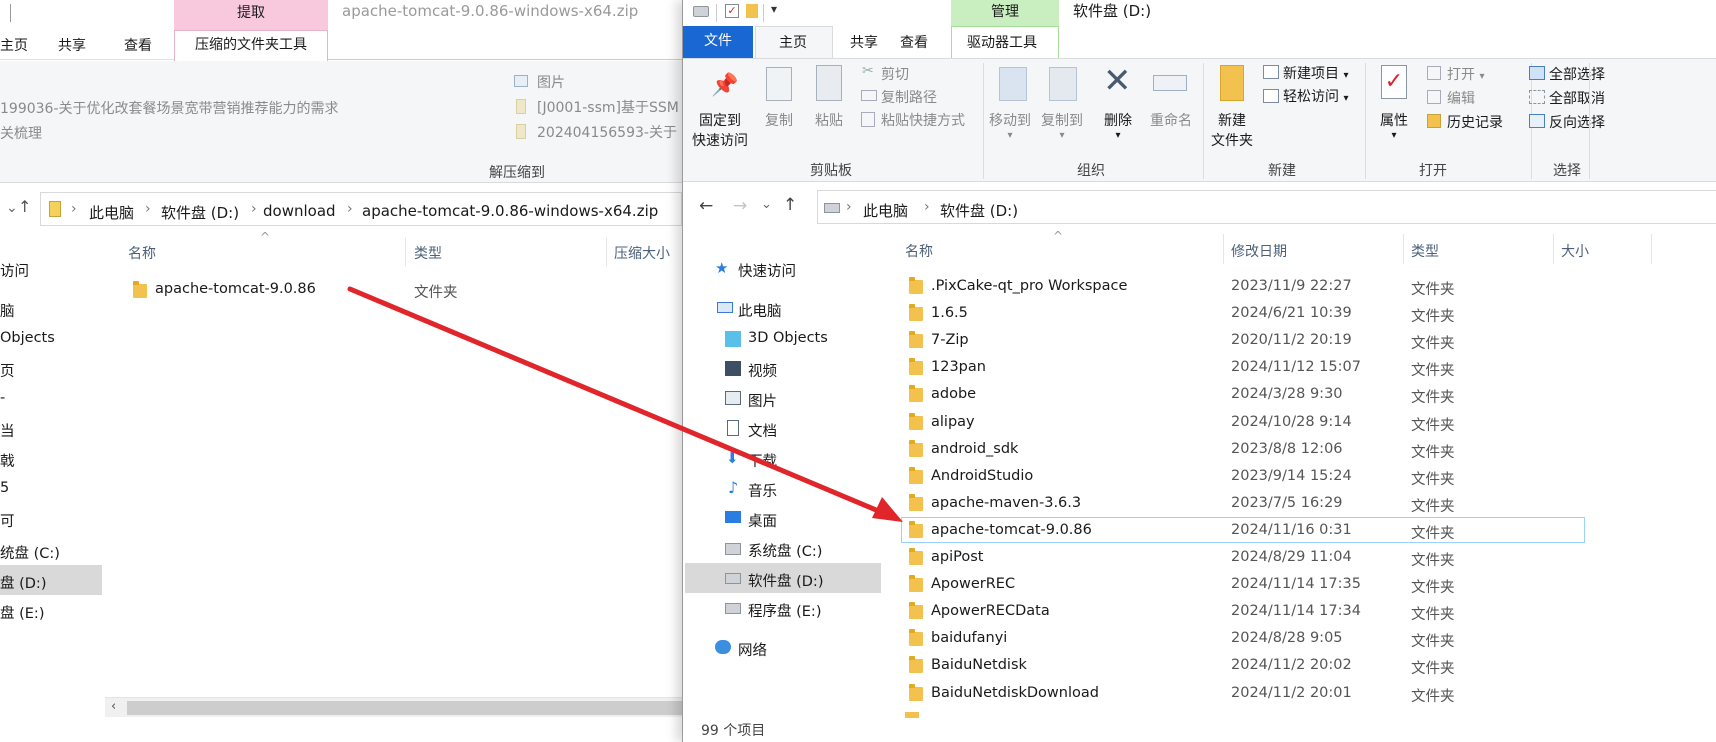  I want to click on nav-3d-objects: Objects, so click(27, 338).